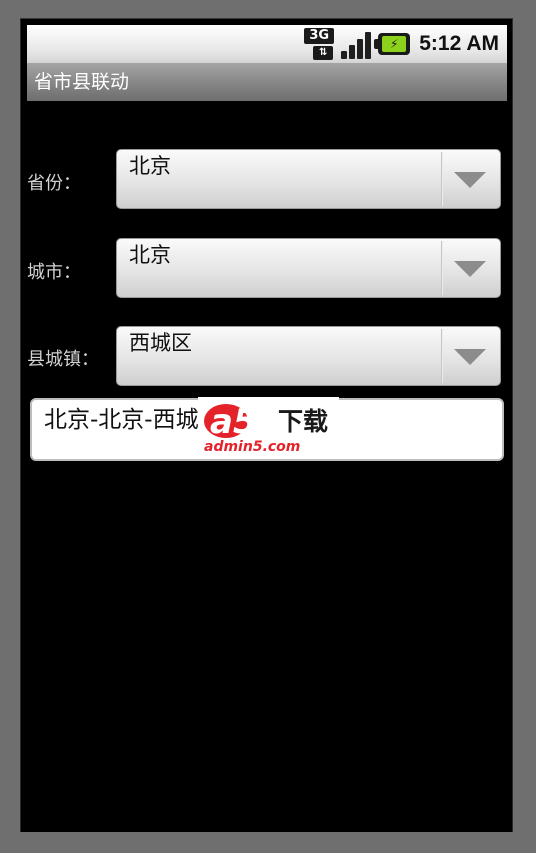 This screenshot has width=536, height=853. Describe the element at coordinates (308, 268) in the screenshot. I see `city-spinner: 北京` at that location.